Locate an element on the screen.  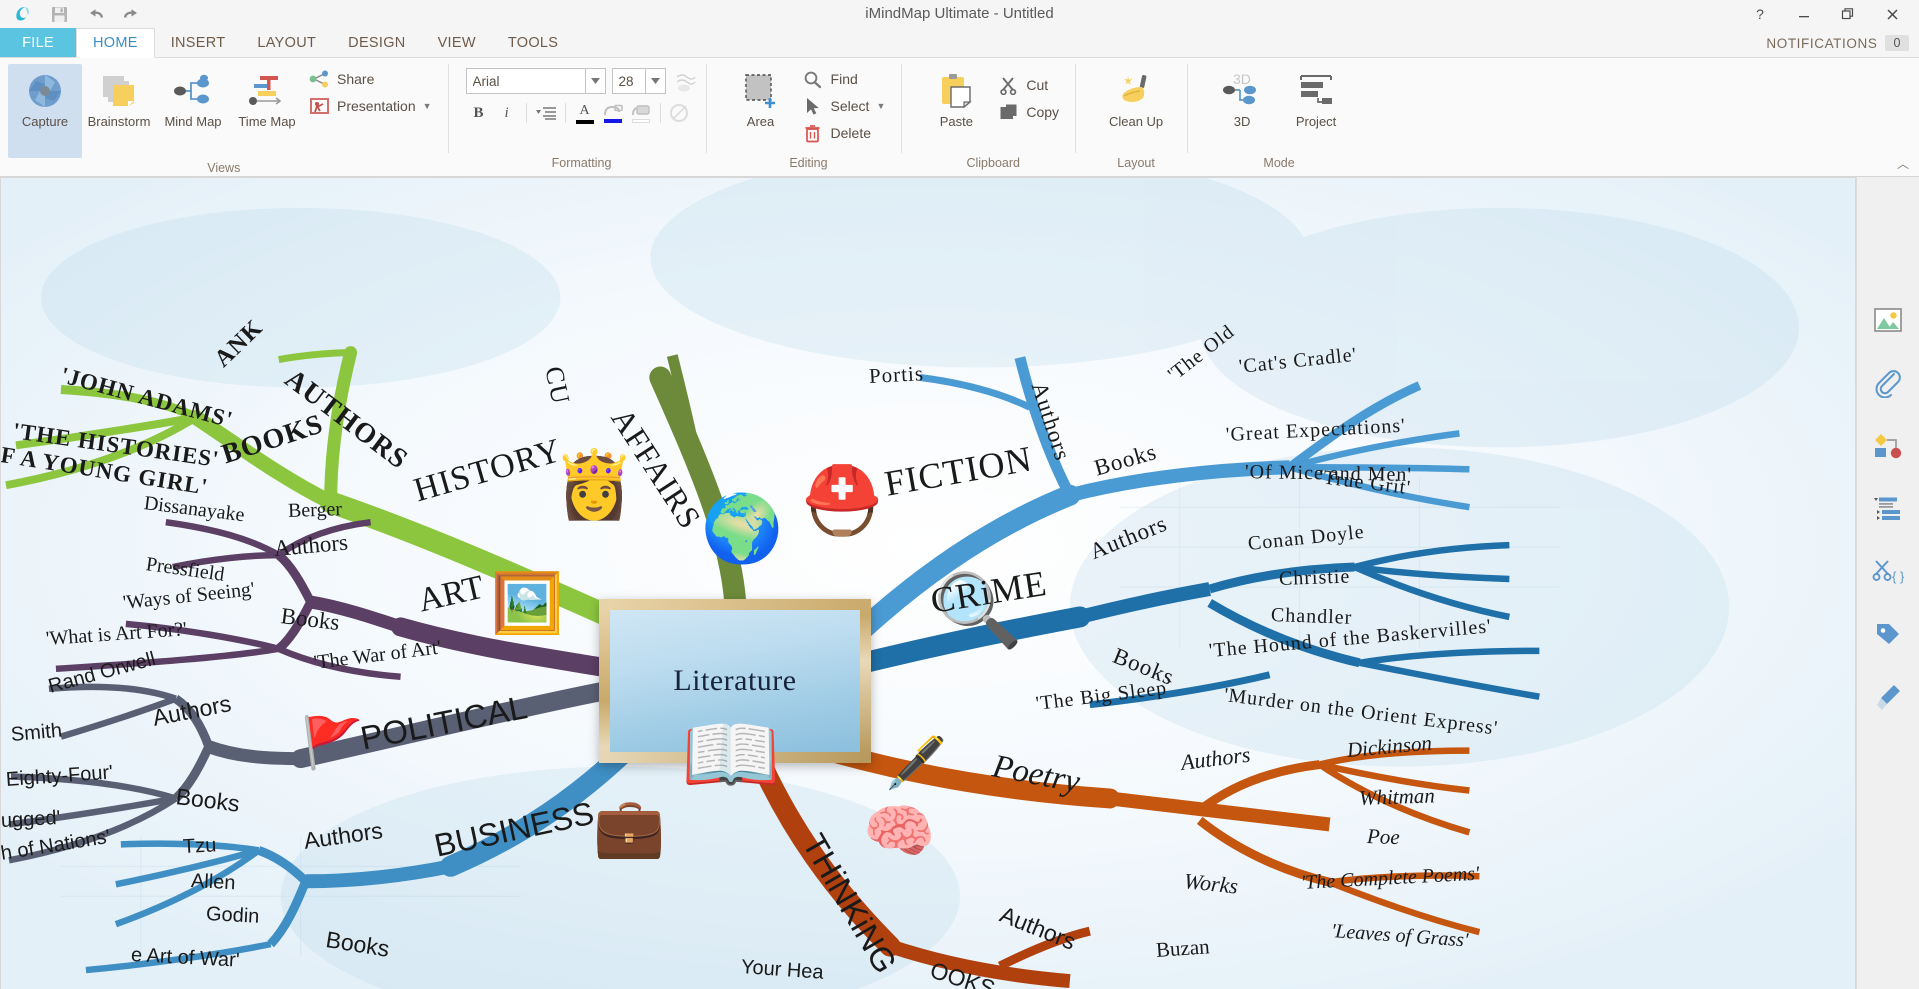
help-button: ? is located at coordinates (1760, 14).